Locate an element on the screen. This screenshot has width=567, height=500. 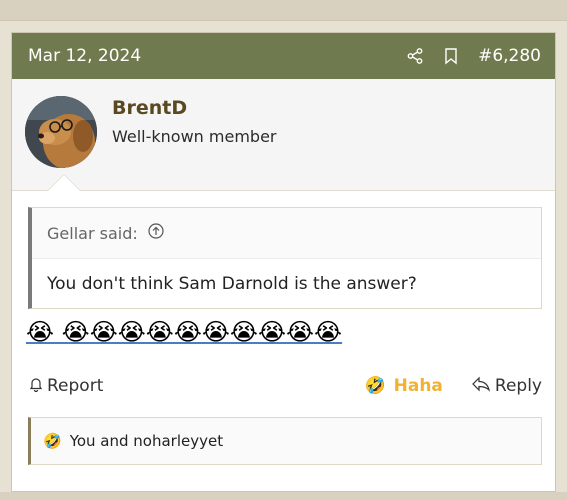
quote-header: Gellar said: is located at coordinates (286, 233).